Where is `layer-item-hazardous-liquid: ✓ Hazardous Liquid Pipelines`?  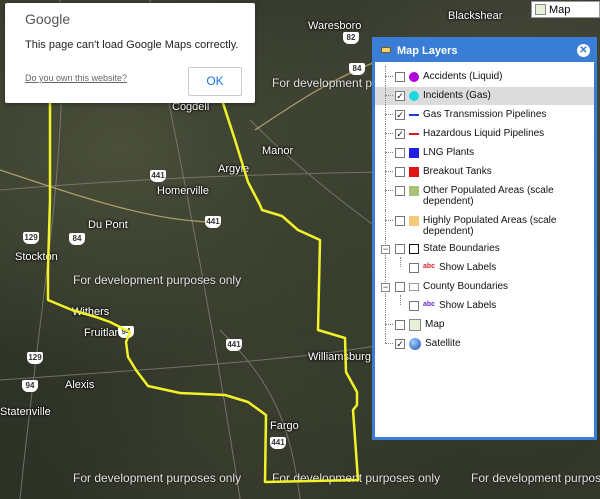 layer-item-hazardous-liquid: ✓ Hazardous Liquid Pipelines is located at coordinates (484, 133).